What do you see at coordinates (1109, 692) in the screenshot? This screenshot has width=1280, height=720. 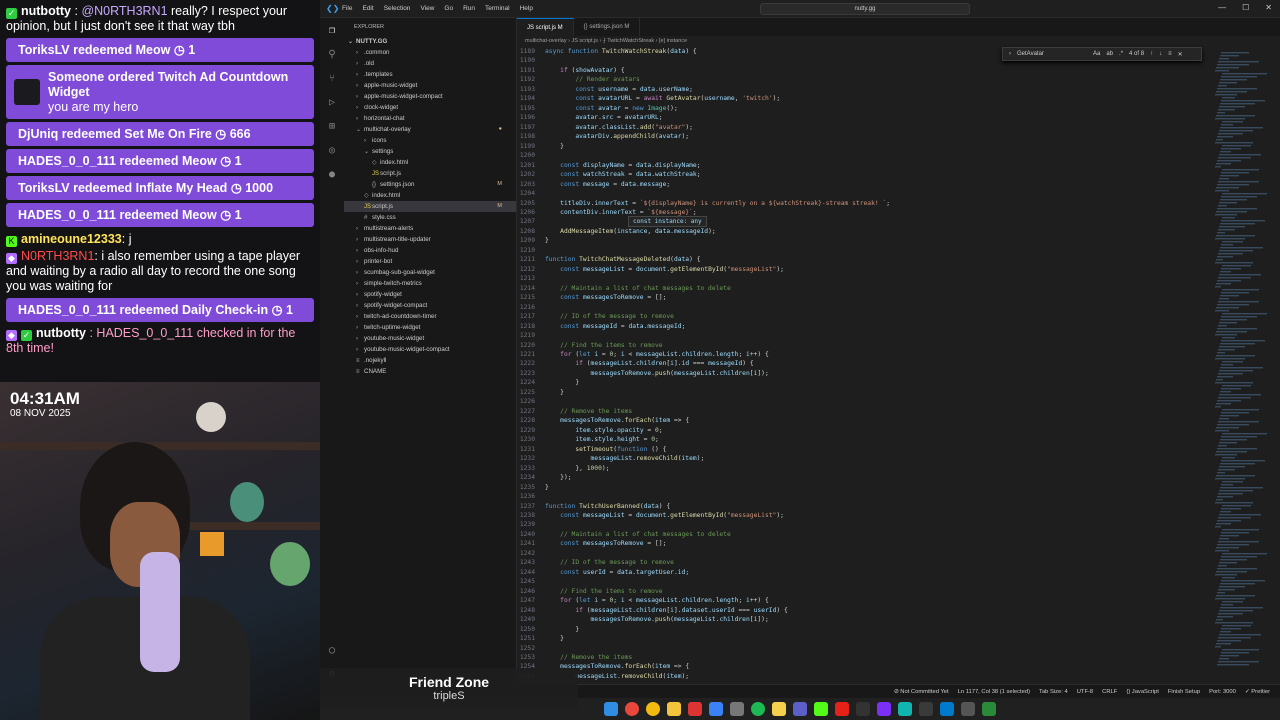 I see `status-item: CRLF` at bounding box center [1109, 692].